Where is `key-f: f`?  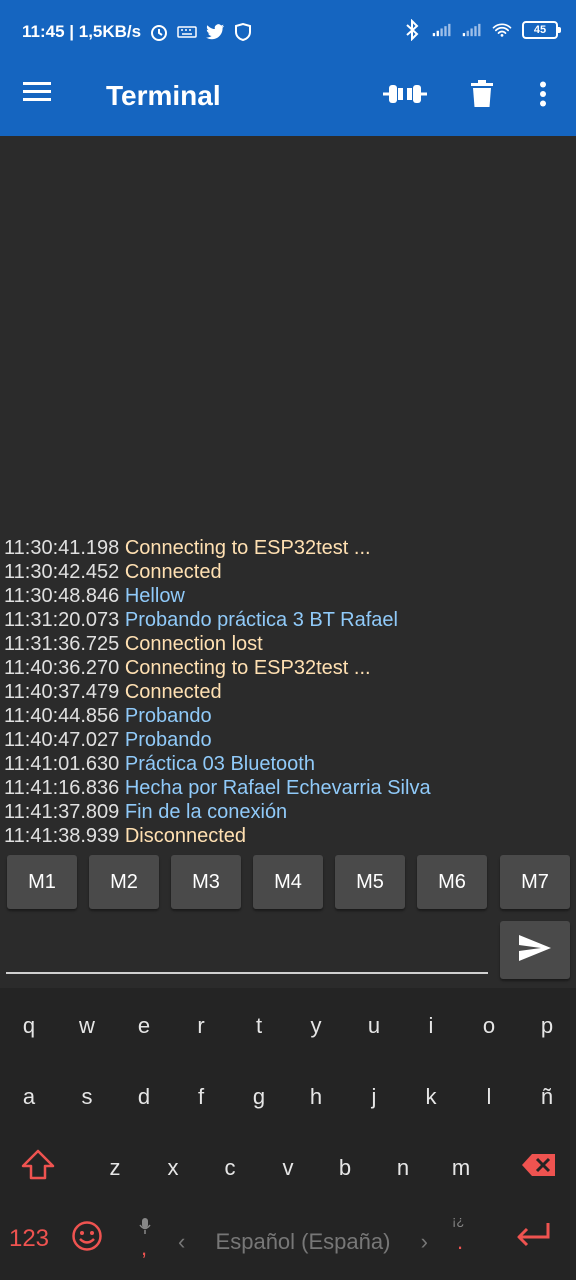 key-f: f is located at coordinates (201, 1097).